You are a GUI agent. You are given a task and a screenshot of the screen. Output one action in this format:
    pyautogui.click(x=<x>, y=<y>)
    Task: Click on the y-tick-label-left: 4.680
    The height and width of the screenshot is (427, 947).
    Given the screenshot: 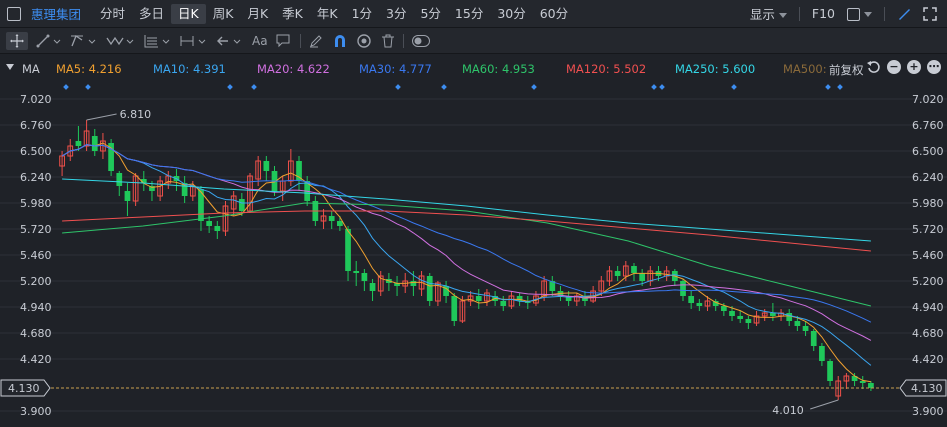 What is the action you would take?
    pyautogui.click(x=36, y=333)
    